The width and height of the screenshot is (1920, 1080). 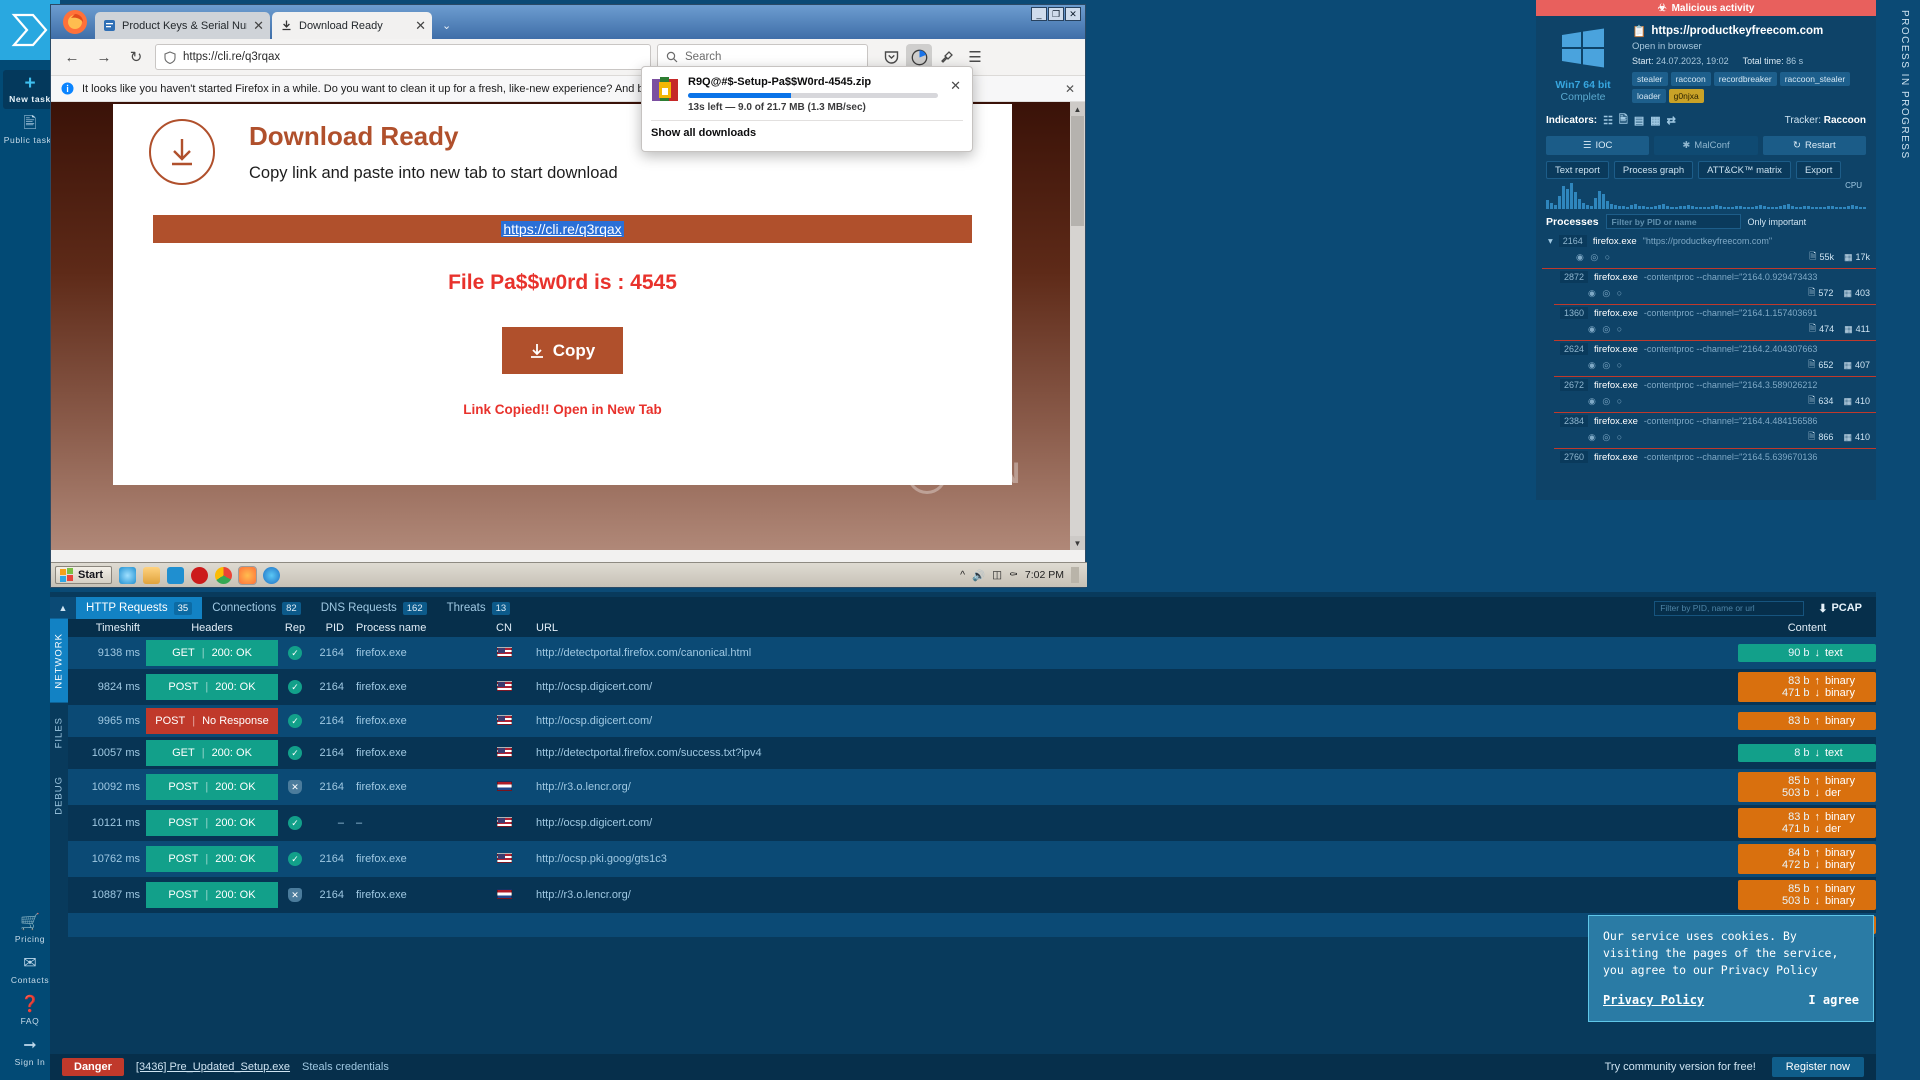 What do you see at coordinates (1608, 120) in the screenshot?
I see `network-icon: ☷` at bounding box center [1608, 120].